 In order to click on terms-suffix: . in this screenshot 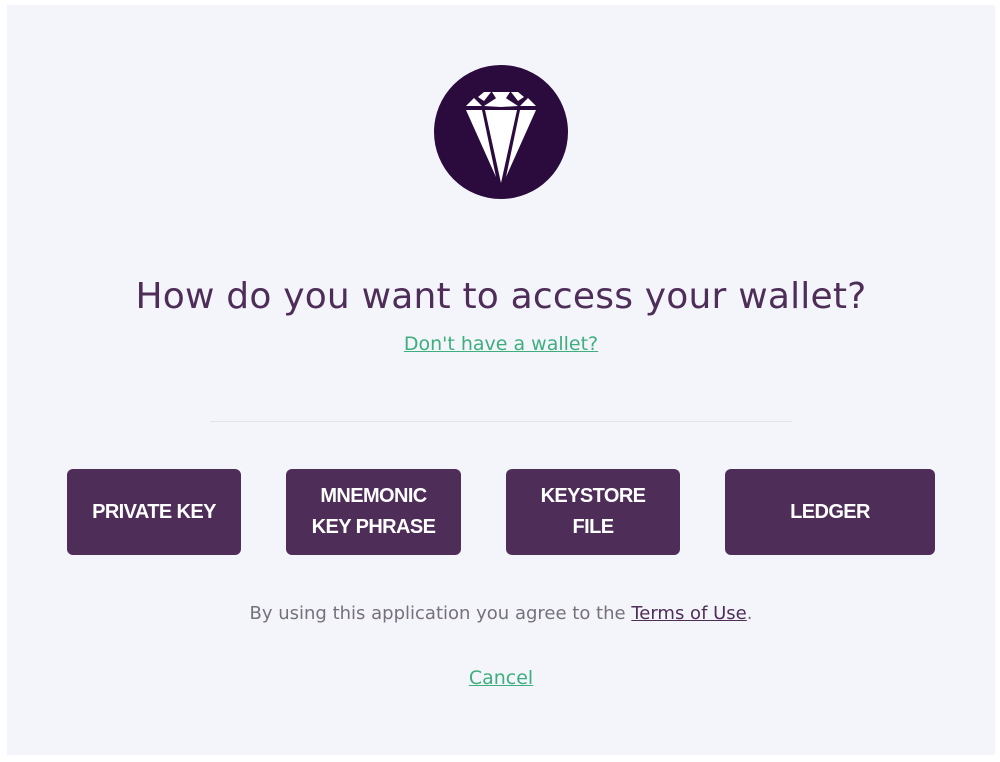, I will do `click(749, 613)`.